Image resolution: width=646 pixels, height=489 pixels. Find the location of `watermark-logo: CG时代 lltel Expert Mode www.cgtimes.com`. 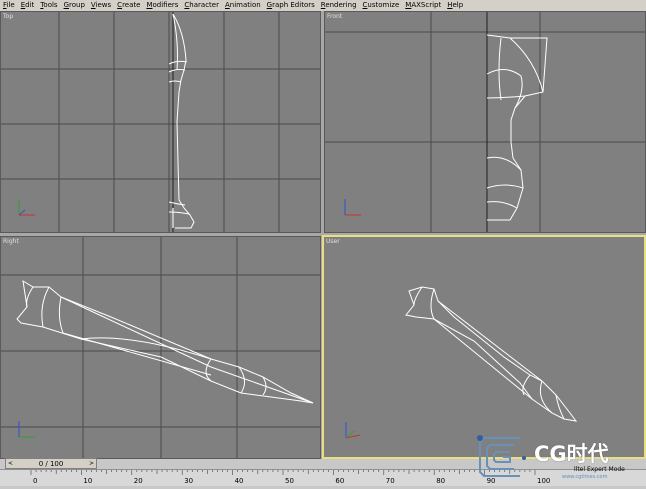

watermark-logo: CG时代 lltel Expert Mode www.cgtimes.com is located at coordinates (558, 456).